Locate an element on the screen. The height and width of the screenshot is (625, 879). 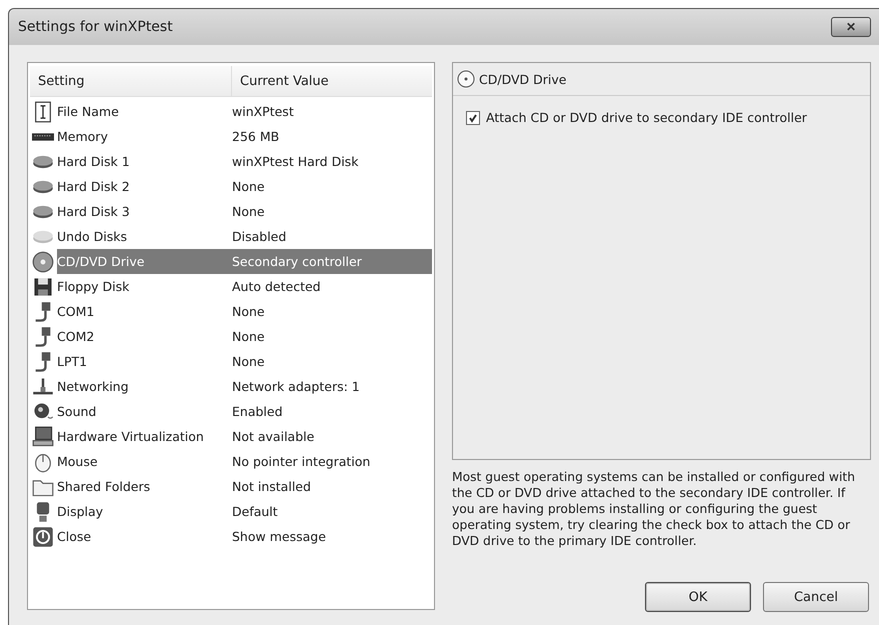
settings-row: Hard Disk 1 winXPtest Hard Disk is located at coordinates (244, 161).